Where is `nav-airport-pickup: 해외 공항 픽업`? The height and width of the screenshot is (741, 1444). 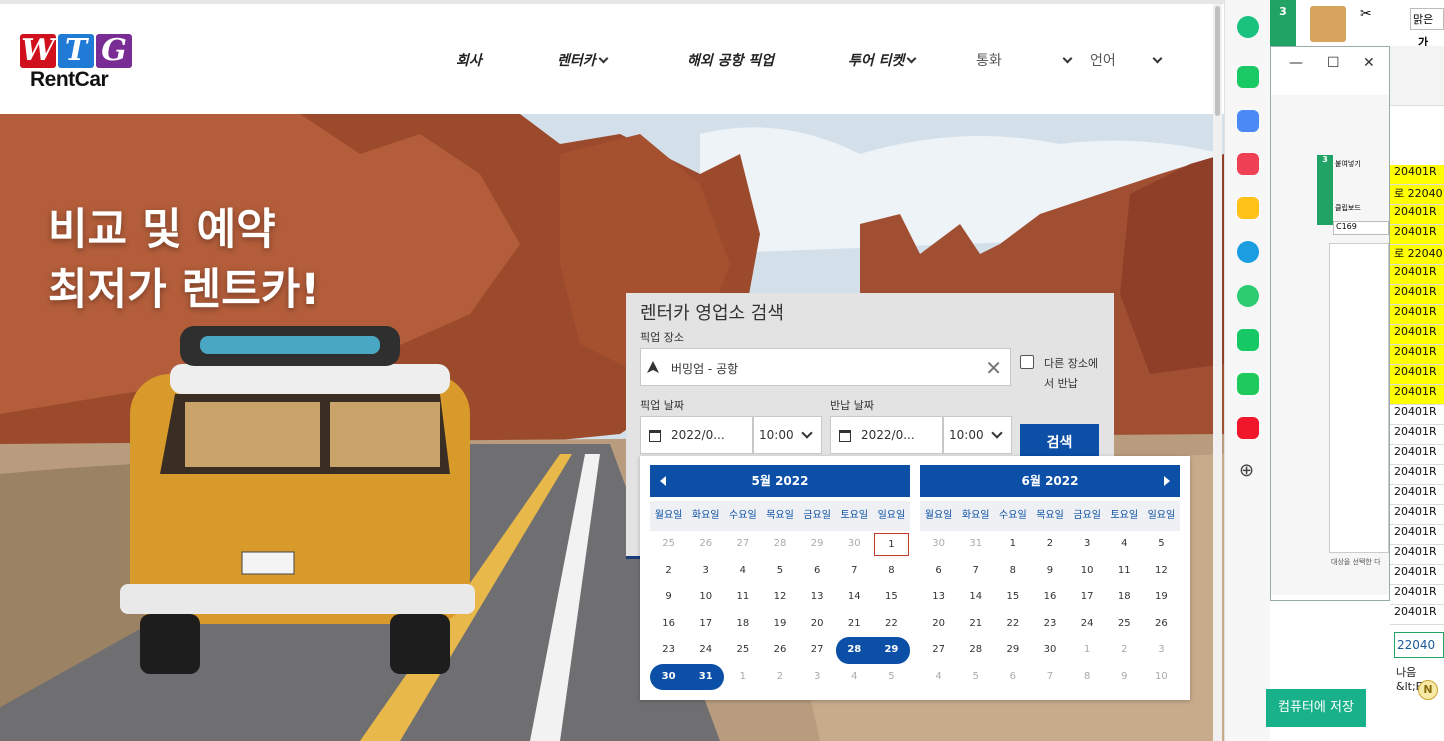 nav-airport-pickup: 해외 공항 픽업 is located at coordinates (730, 60).